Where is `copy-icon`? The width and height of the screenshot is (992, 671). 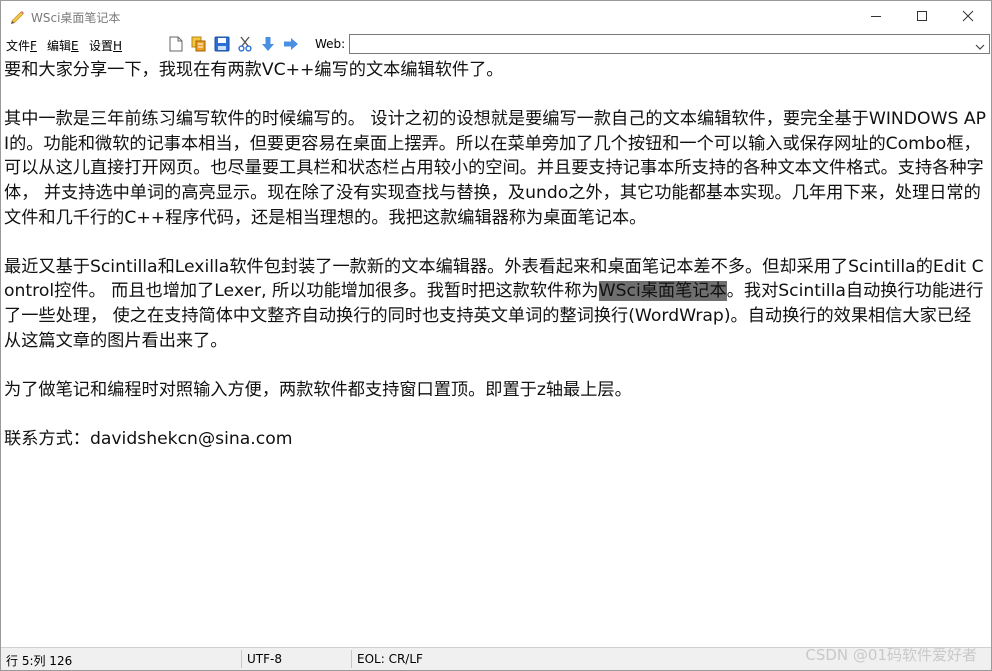
copy-icon is located at coordinates (199, 44).